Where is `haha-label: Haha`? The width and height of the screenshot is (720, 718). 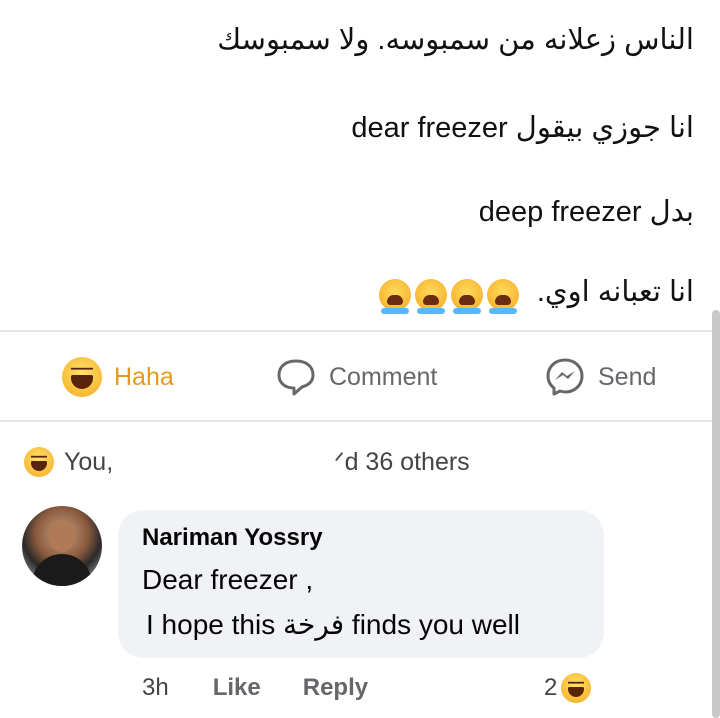
haha-label: Haha is located at coordinates (144, 376).